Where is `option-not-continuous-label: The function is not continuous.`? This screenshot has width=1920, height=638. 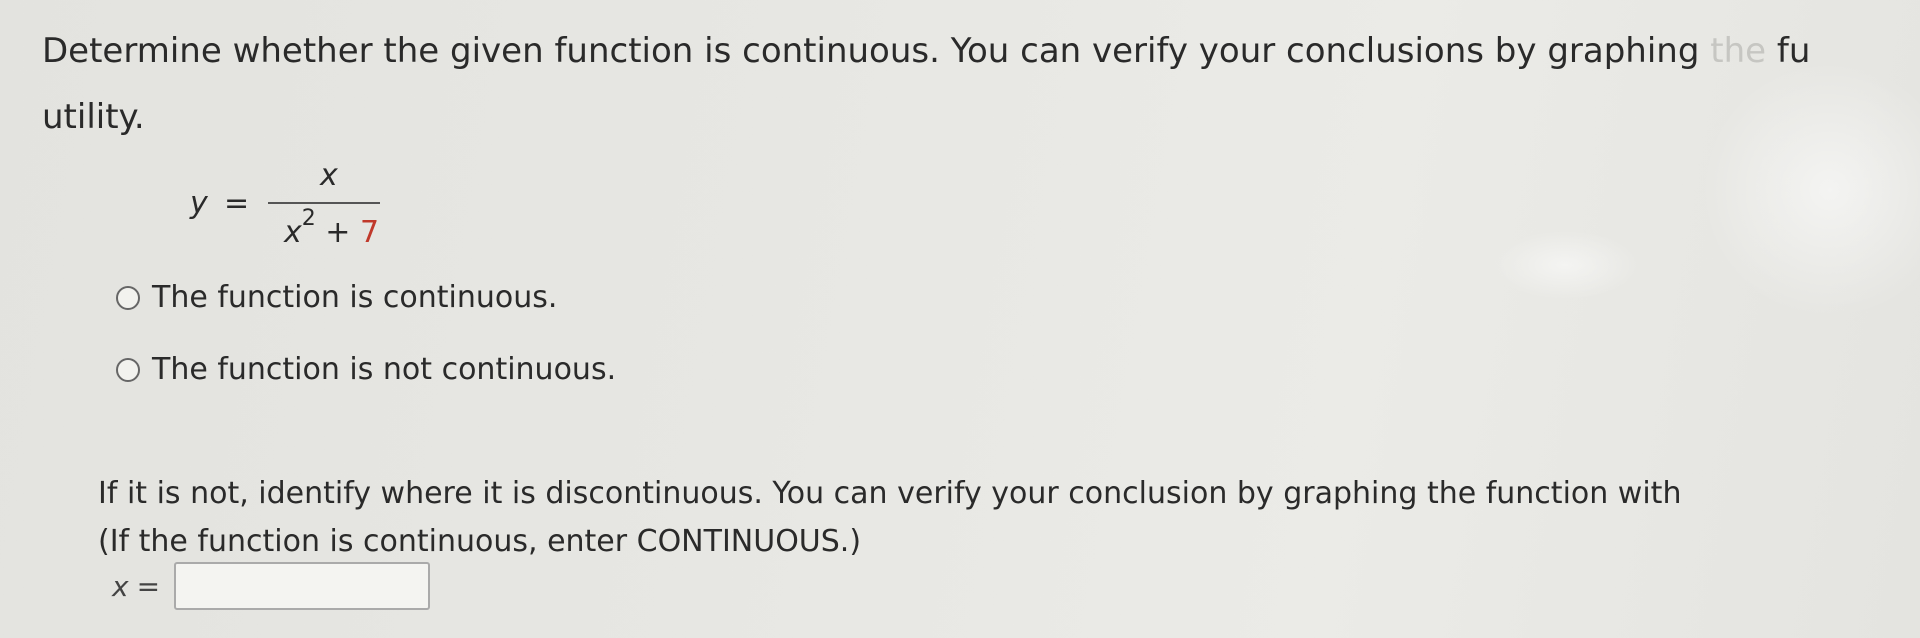
option-not-continuous-label: The function is not continuous. is located at coordinates (384, 369).